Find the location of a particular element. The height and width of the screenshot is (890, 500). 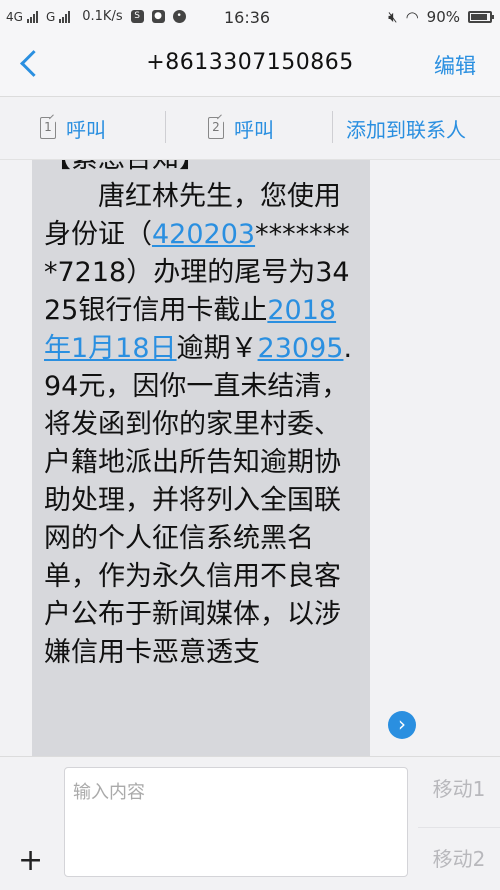

send-sim1-button: 移动1 is located at coordinates (459, 794).